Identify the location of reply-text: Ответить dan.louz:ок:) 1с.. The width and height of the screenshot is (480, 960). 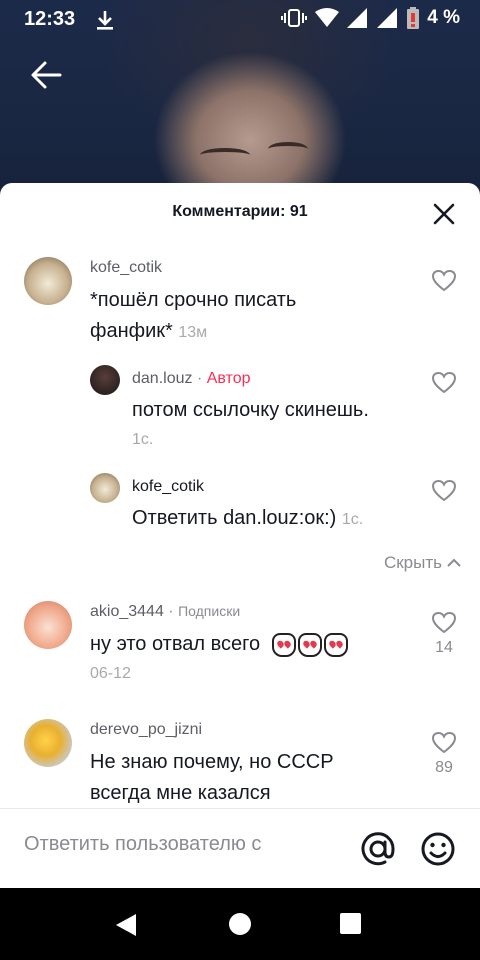
(247, 519).